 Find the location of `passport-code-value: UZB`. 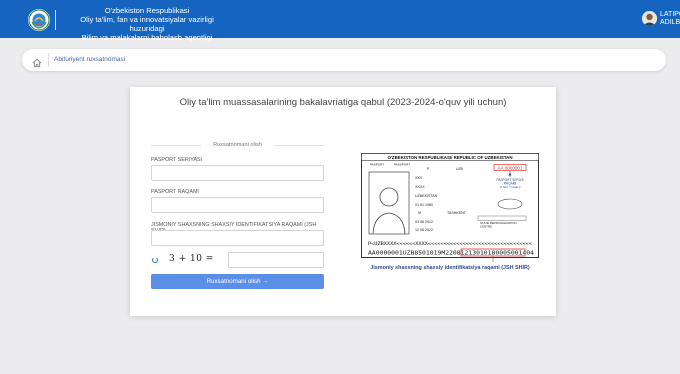

passport-code-value: UZB is located at coordinates (460, 169).